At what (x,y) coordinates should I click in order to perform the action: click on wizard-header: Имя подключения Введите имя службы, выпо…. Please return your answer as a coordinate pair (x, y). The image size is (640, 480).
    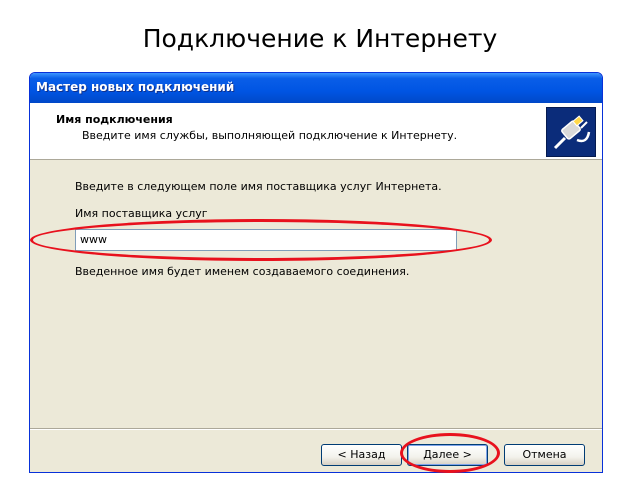
    Looking at the image, I should click on (316, 131).